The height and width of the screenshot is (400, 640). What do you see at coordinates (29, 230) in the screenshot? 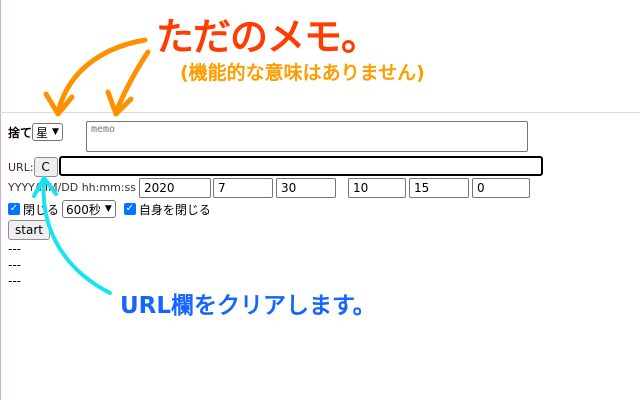
I see `start-button: start` at bounding box center [29, 230].